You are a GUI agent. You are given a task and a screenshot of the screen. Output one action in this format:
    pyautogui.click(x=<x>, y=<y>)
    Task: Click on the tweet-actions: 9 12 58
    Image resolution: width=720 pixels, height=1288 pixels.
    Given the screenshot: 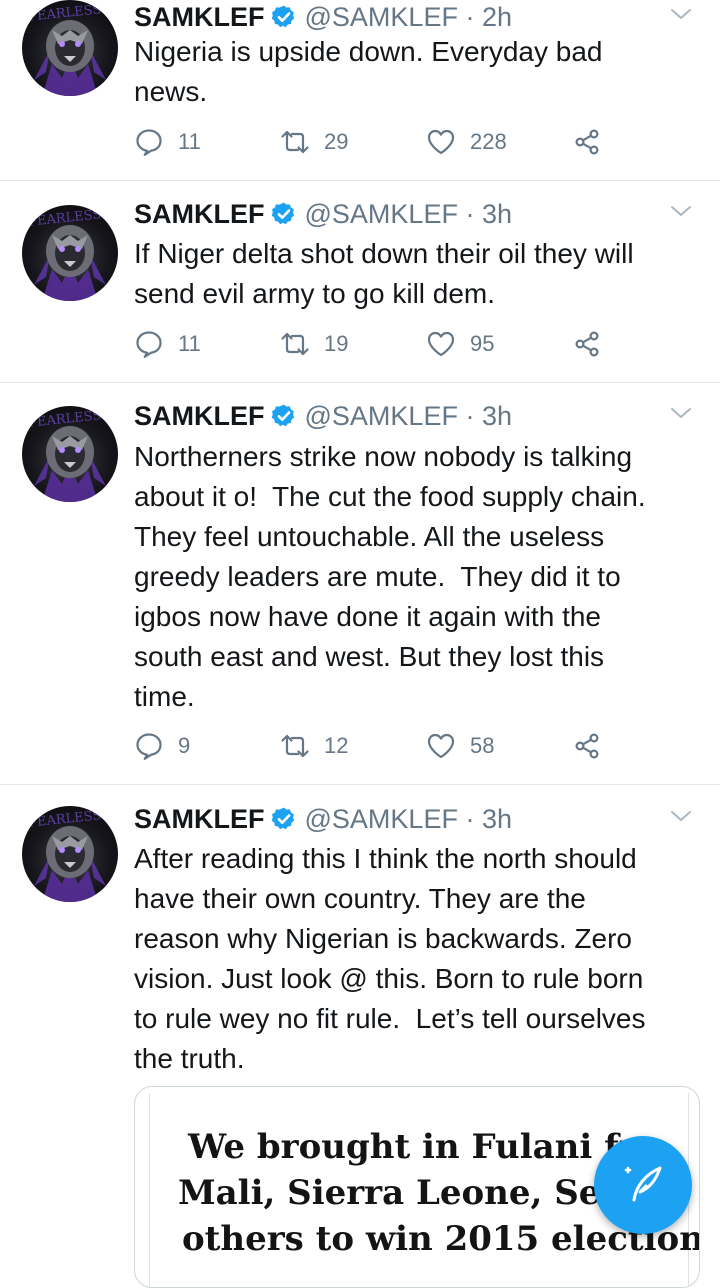 What is the action you would take?
    pyautogui.click(x=374, y=749)
    